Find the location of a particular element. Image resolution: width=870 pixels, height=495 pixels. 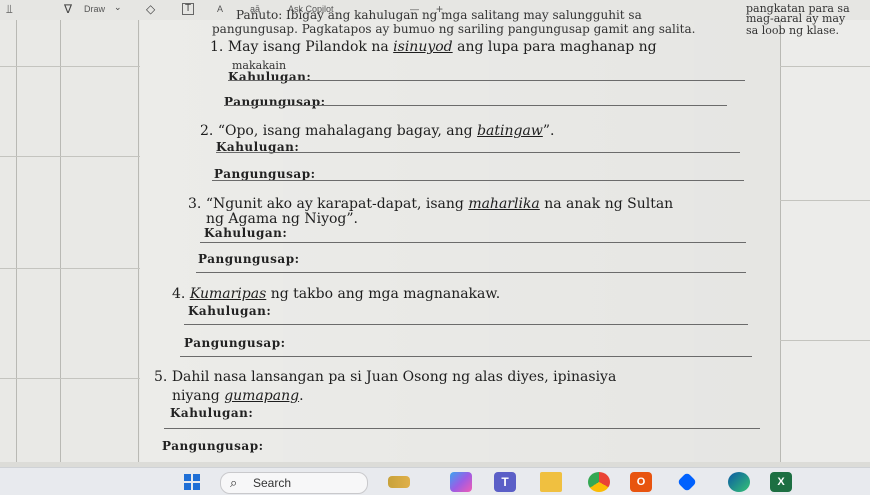

underlined-word: Kumaripas is located at coordinates (228, 294).